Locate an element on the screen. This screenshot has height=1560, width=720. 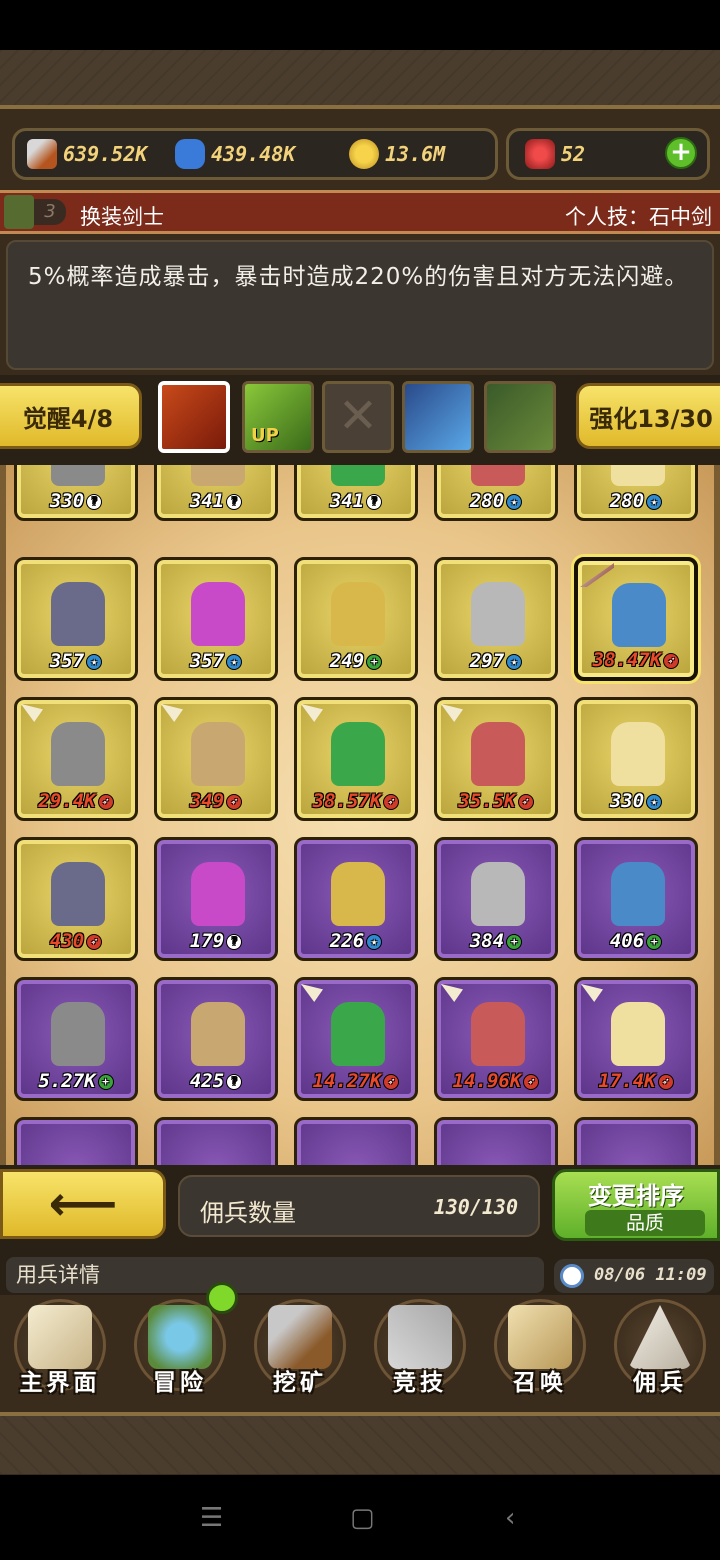
mercenary-card: 14.96K ➶ is located at coordinates (496, 1039).